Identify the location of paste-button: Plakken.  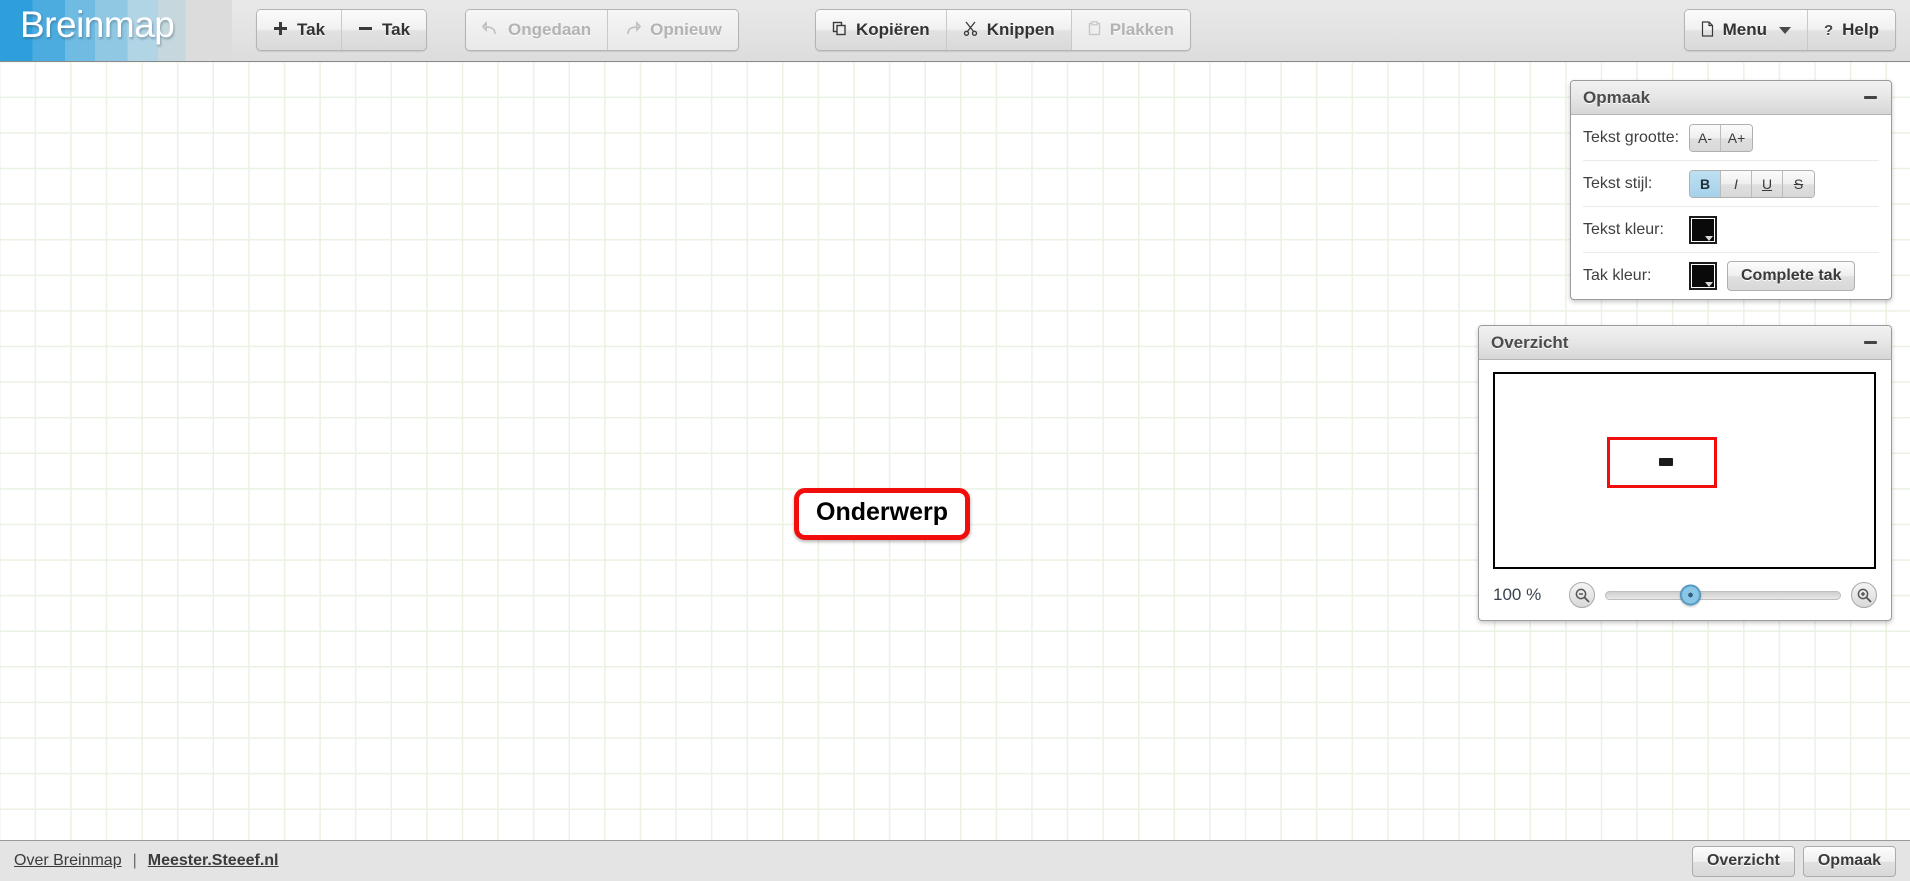
(1130, 30).